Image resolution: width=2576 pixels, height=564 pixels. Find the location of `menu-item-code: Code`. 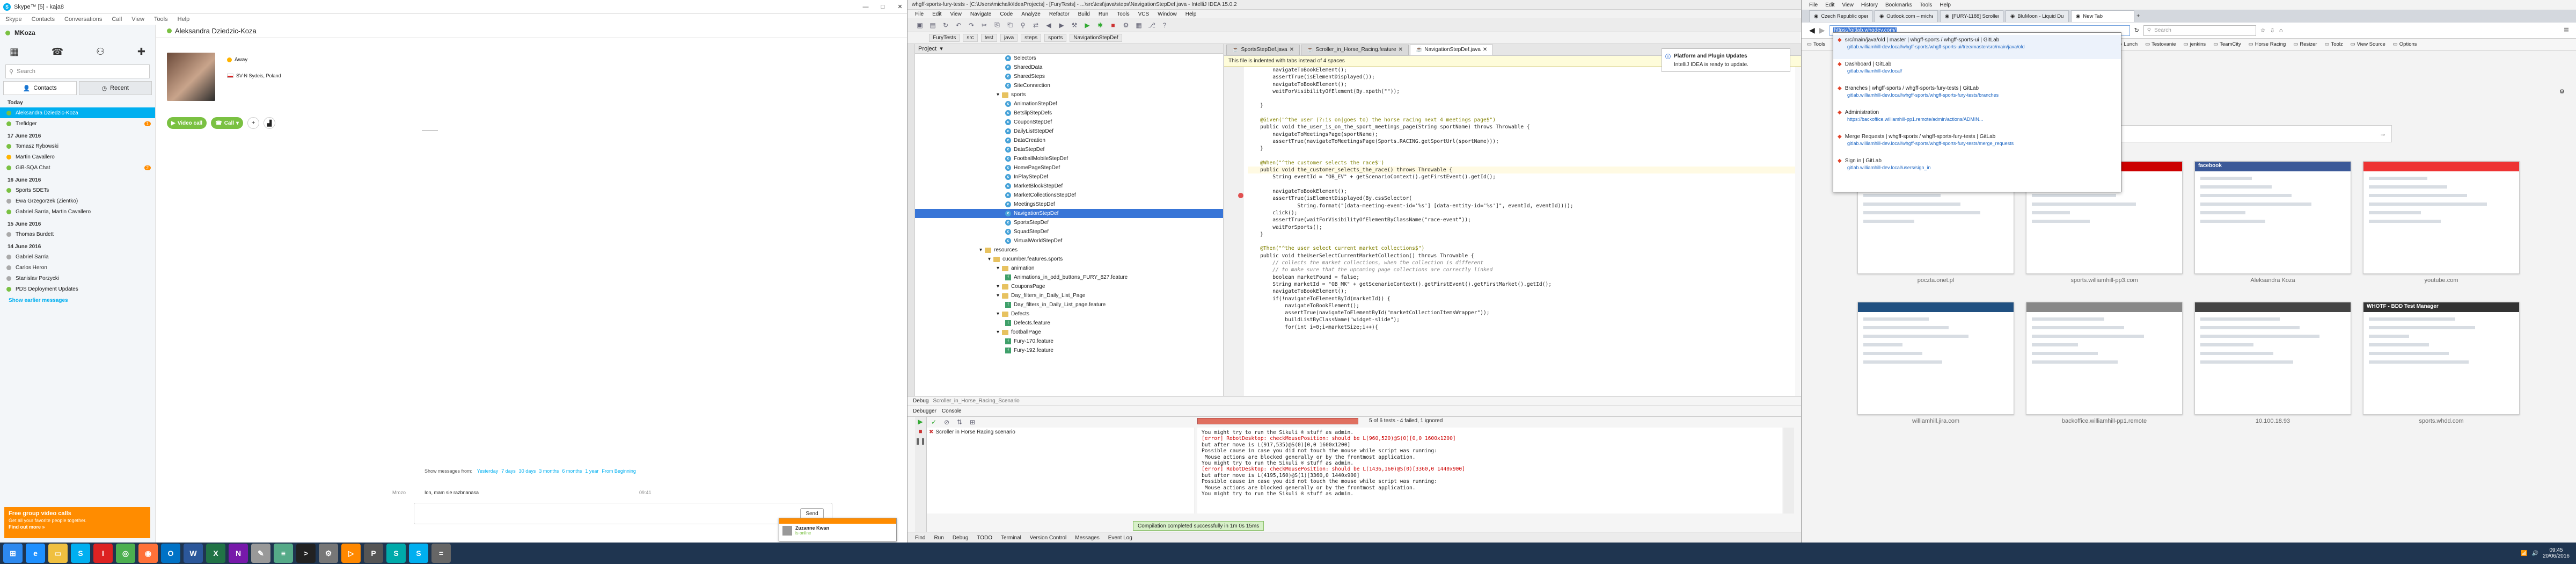

menu-item-code: Code is located at coordinates (1006, 14).